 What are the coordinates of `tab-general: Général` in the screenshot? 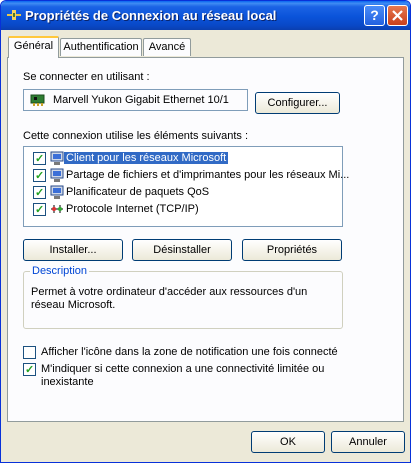 It's located at (33, 47).